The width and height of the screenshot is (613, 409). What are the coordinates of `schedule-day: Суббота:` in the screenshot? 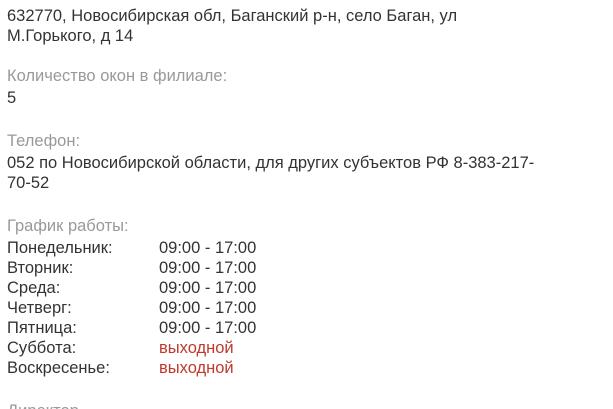 It's located at (42, 348).